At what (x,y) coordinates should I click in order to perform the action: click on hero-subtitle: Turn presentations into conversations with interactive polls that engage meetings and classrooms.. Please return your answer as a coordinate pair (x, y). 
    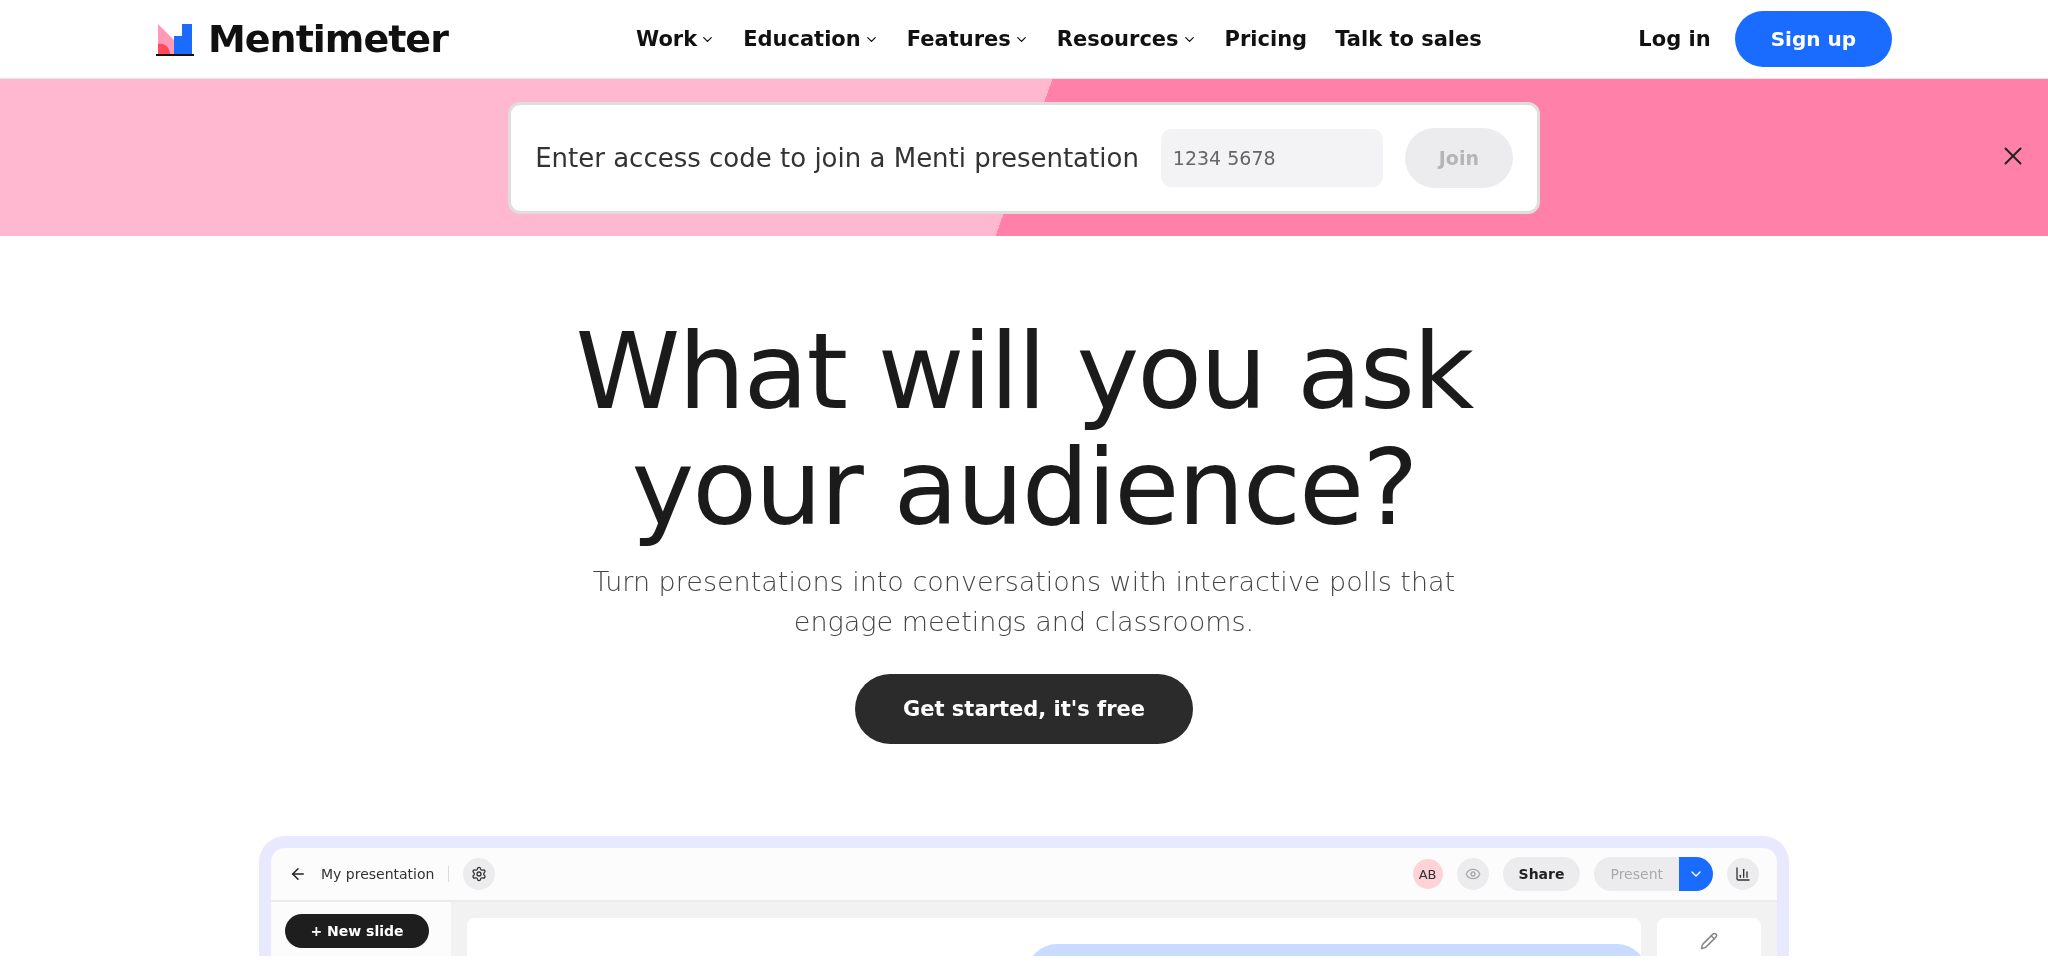
    Looking at the image, I should click on (1024, 602).